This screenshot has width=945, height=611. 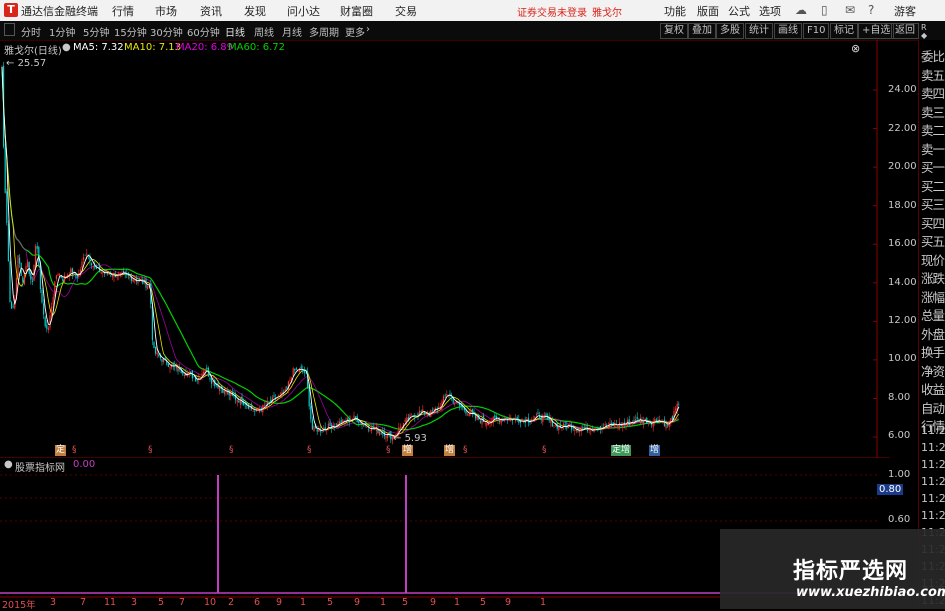 What do you see at coordinates (264, 31) in the screenshot?
I see `tab-weekly: 周线` at bounding box center [264, 31].